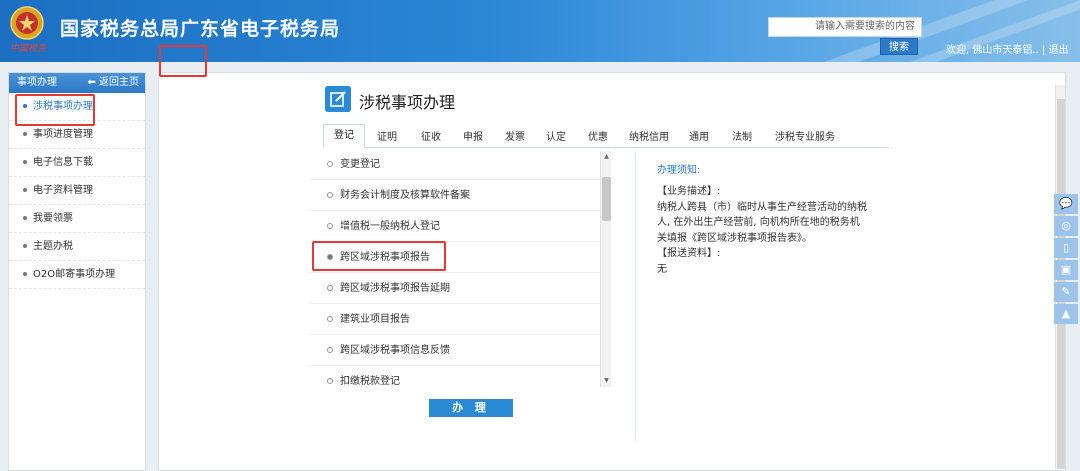 The width and height of the screenshot is (1080, 471). Describe the element at coordinates (455, 288) in the screenshot. I see `list-item: 跨区域涉税事项报告延期` at that location.